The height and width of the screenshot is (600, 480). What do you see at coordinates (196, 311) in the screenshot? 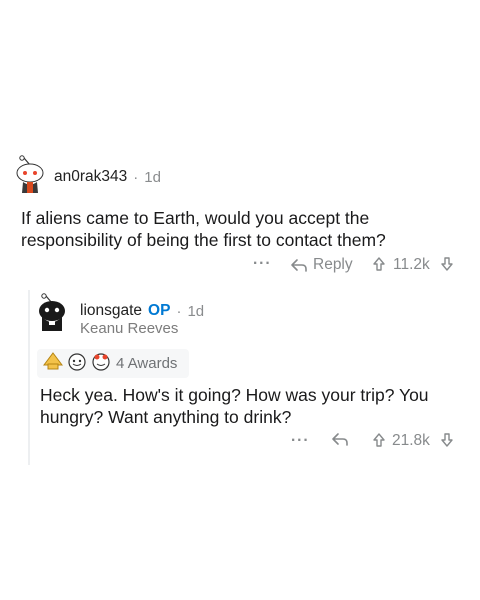
I see `reply-timestamp: 1d` at bounding box center [196, 311].